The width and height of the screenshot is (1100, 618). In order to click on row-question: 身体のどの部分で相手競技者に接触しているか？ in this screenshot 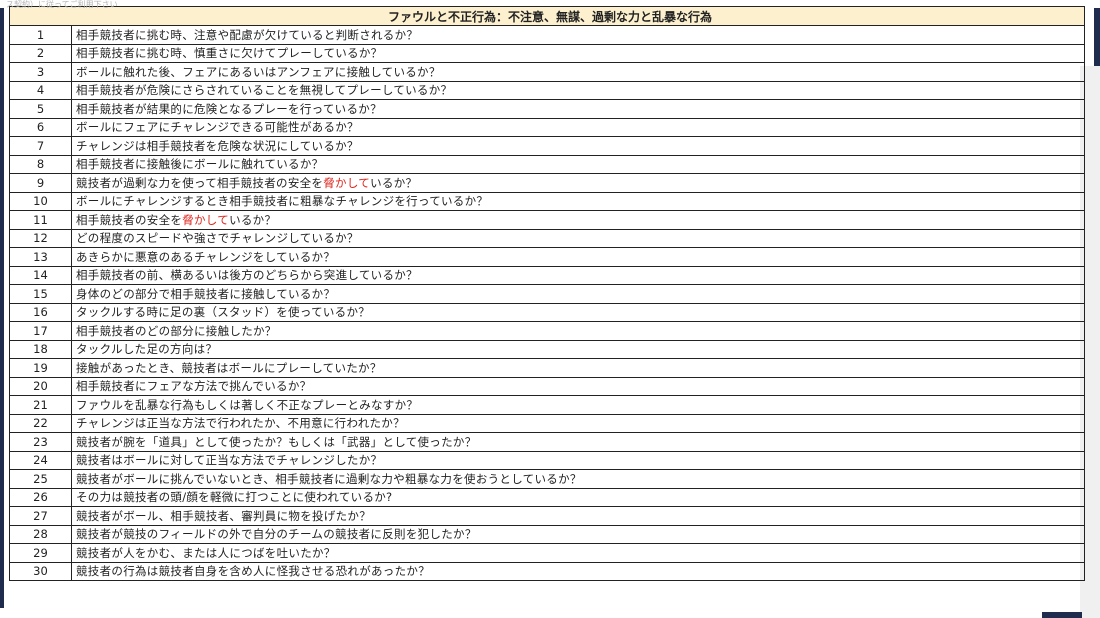, I will do `click(578, 294)`.